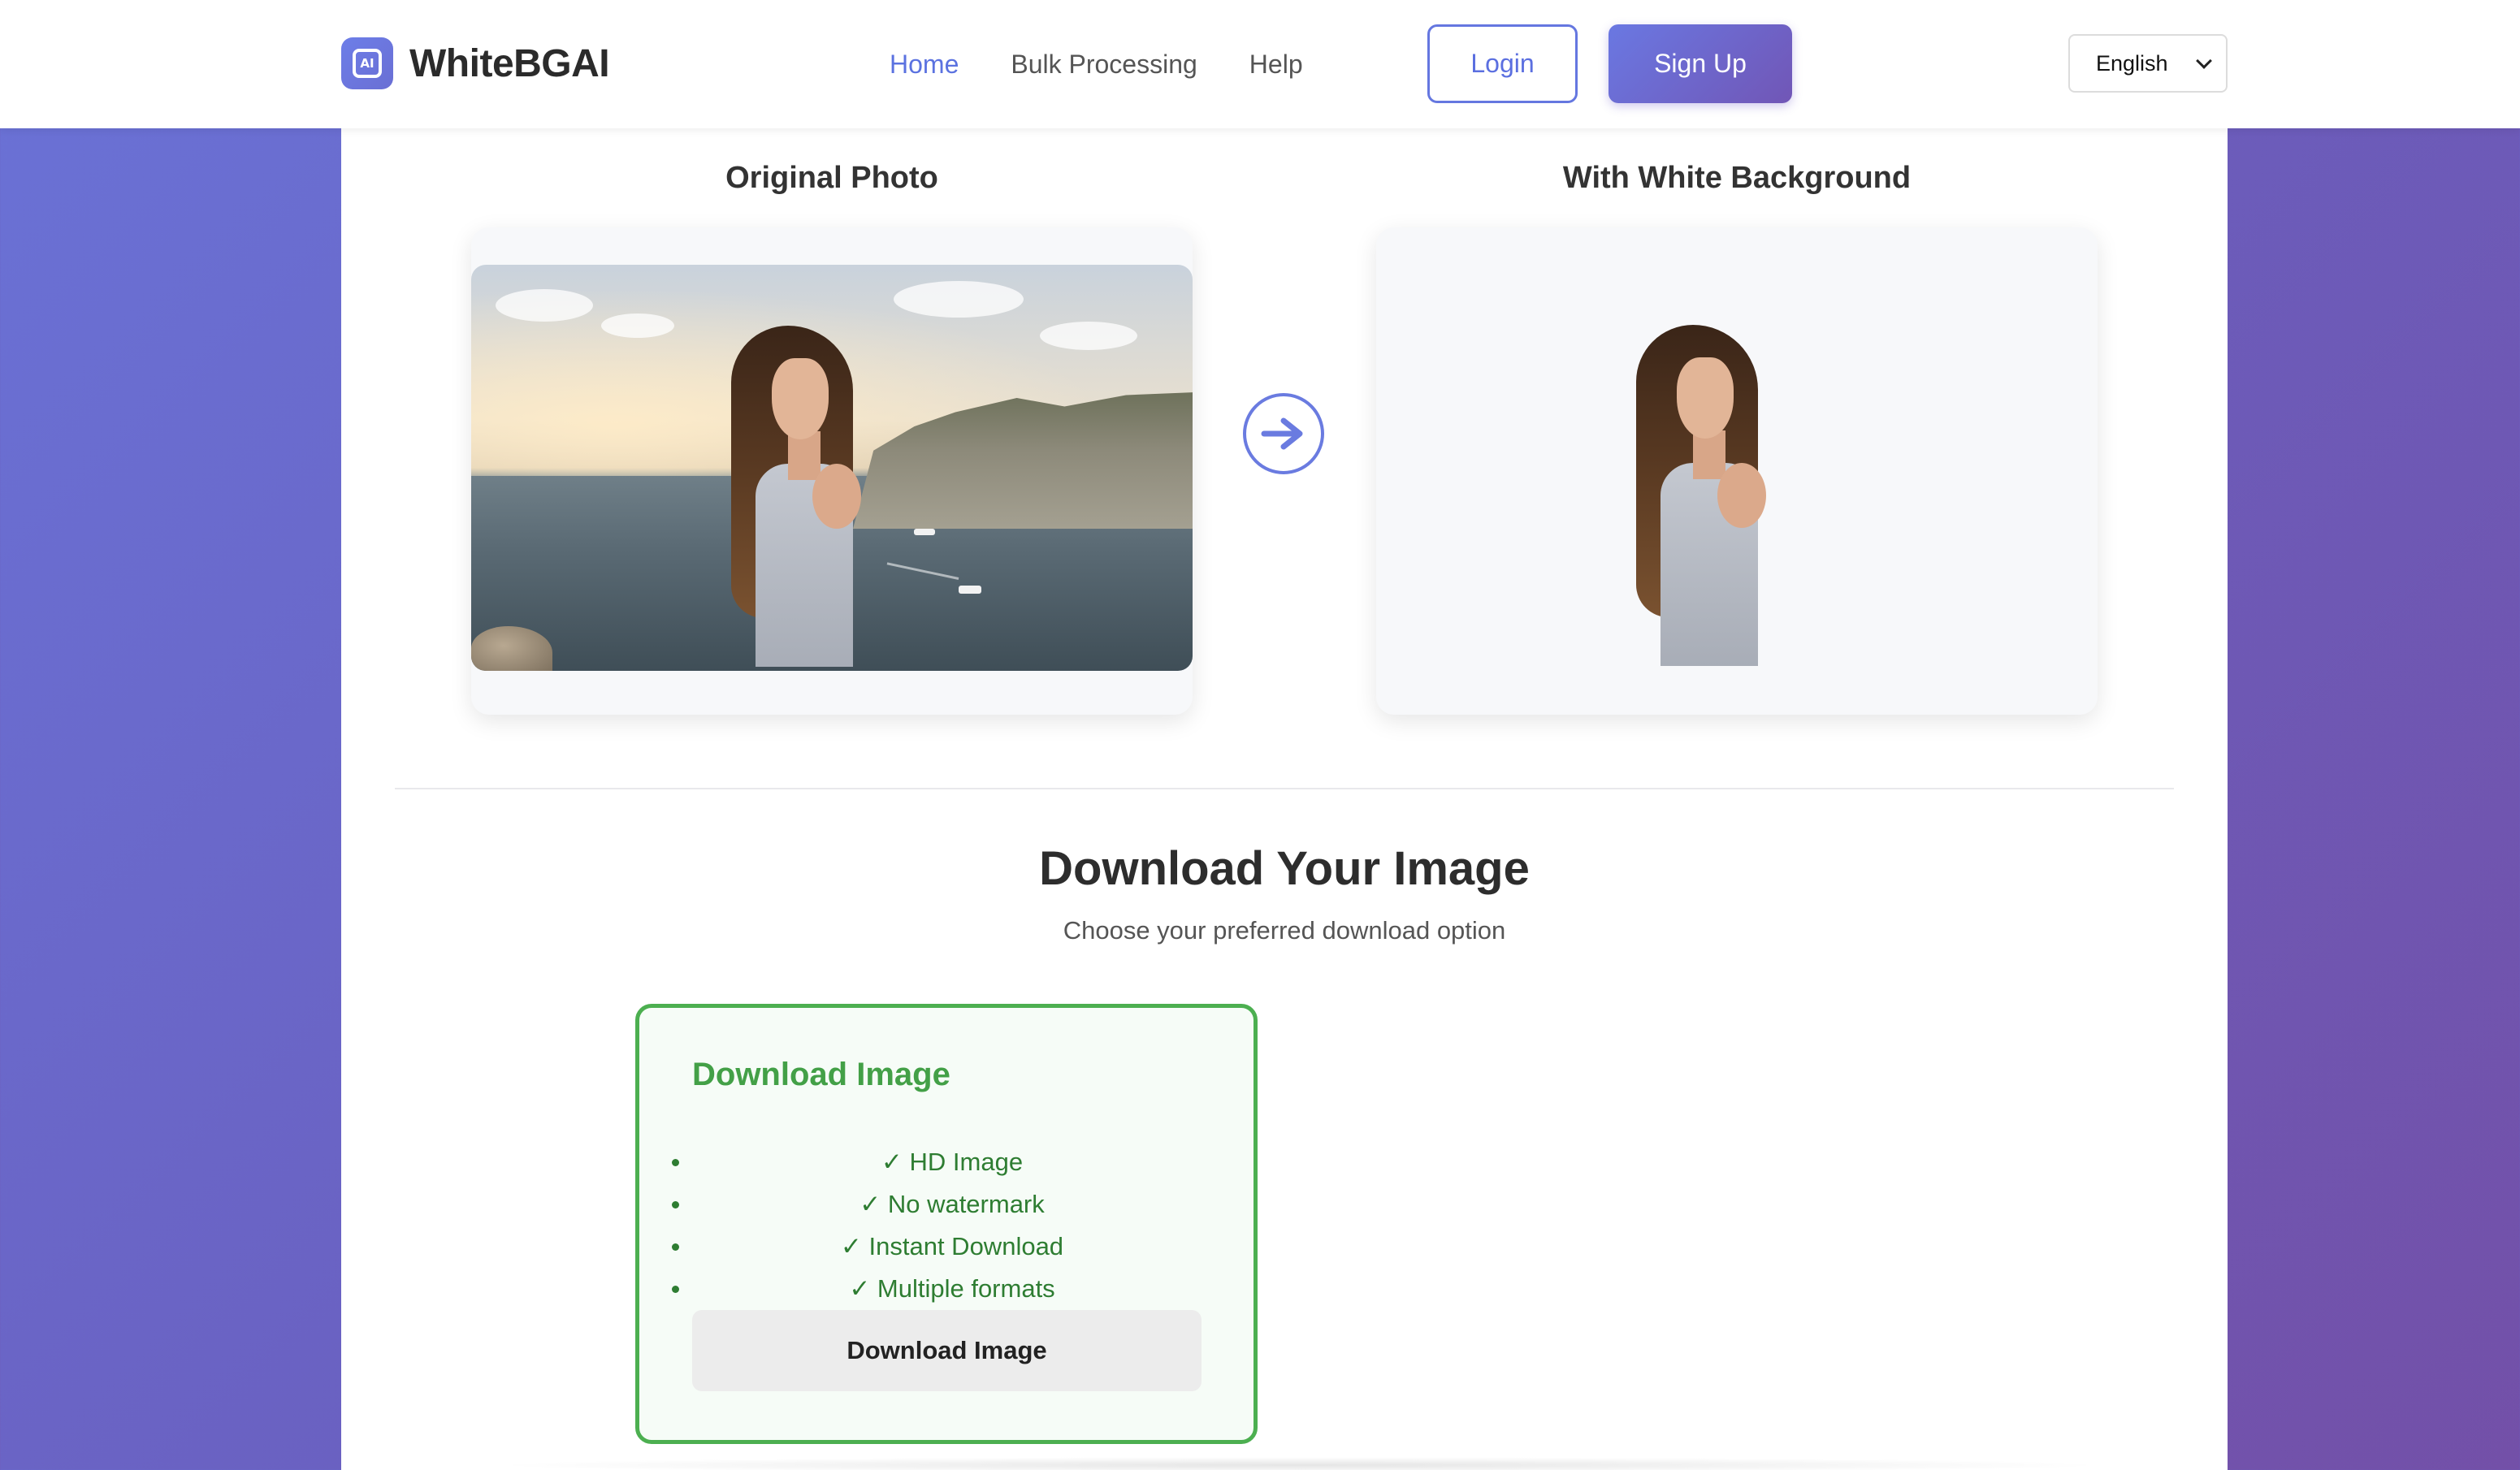 The height and width of the screenshot is (1470, 2520). Describe the element at coordinates (952, 1289) in the screenshot. I see `feature-item: ✓ Multiple formats` at that location.